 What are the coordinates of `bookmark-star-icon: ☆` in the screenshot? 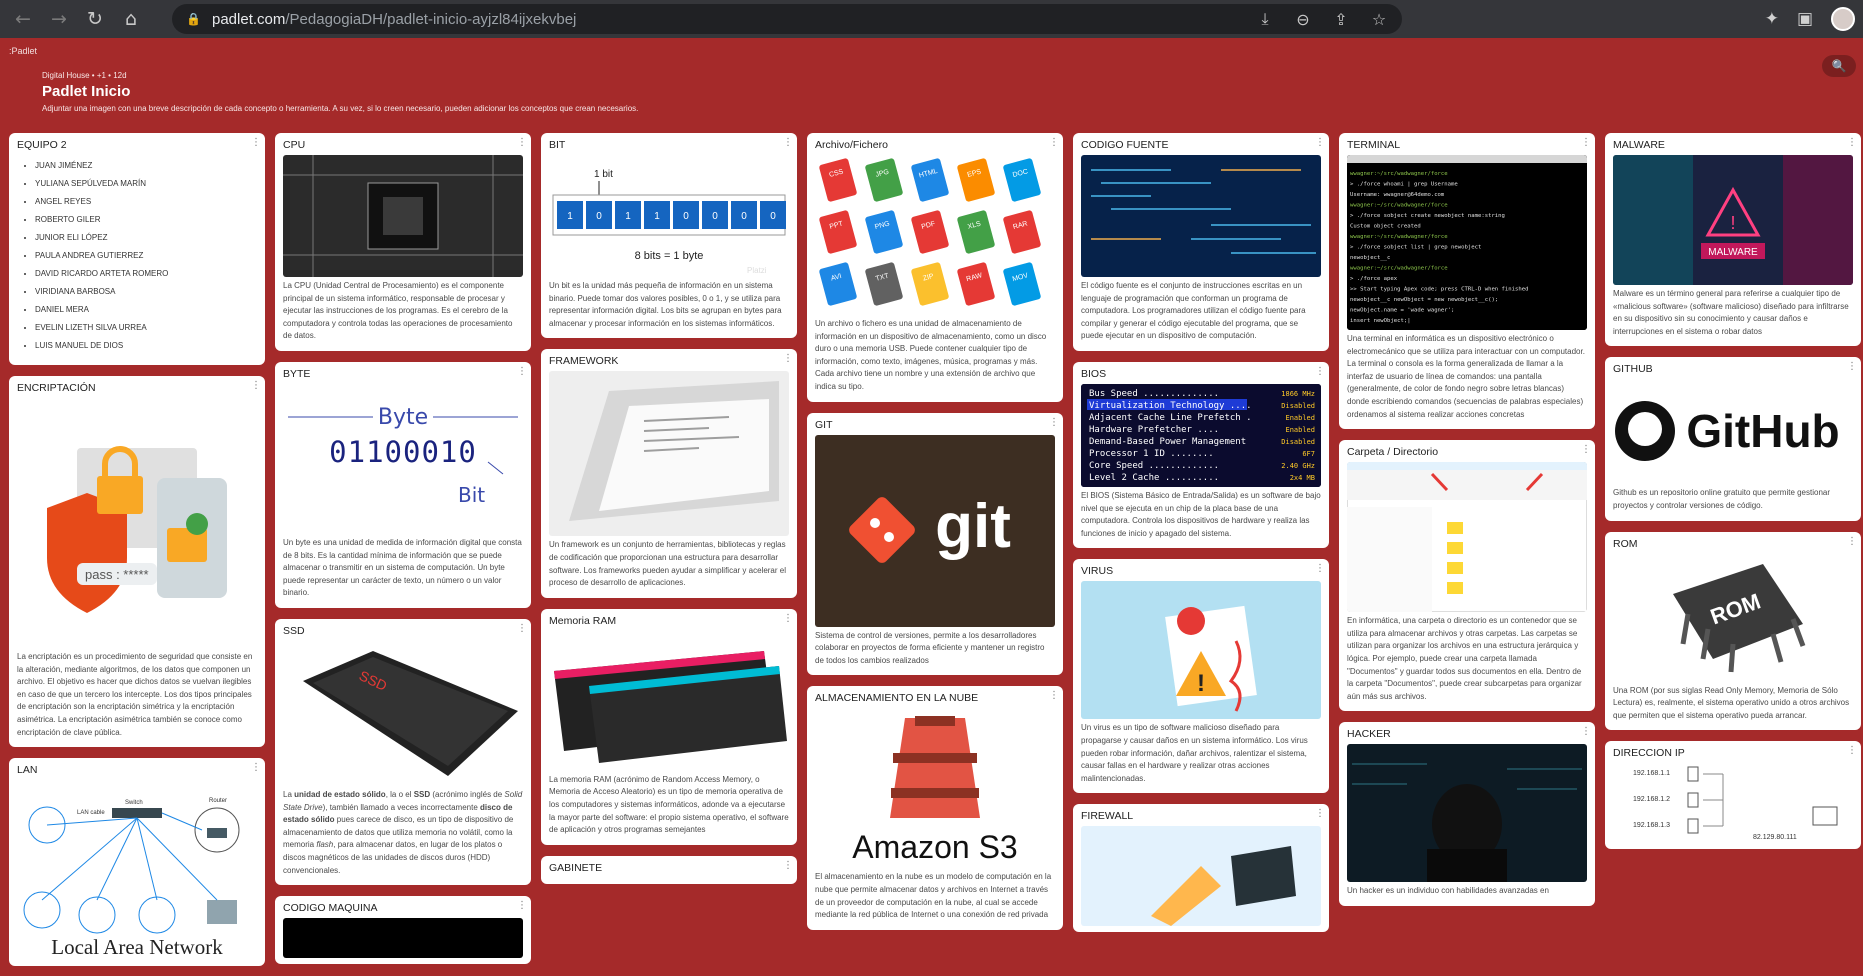 It's located at (1379, 19).